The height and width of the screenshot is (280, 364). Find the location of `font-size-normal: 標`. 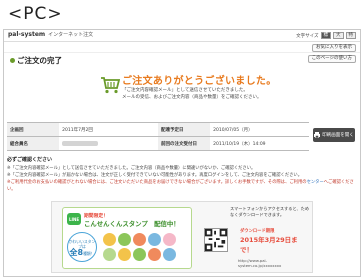

font-size-normal: 標 is located at coordinates (325, 35).